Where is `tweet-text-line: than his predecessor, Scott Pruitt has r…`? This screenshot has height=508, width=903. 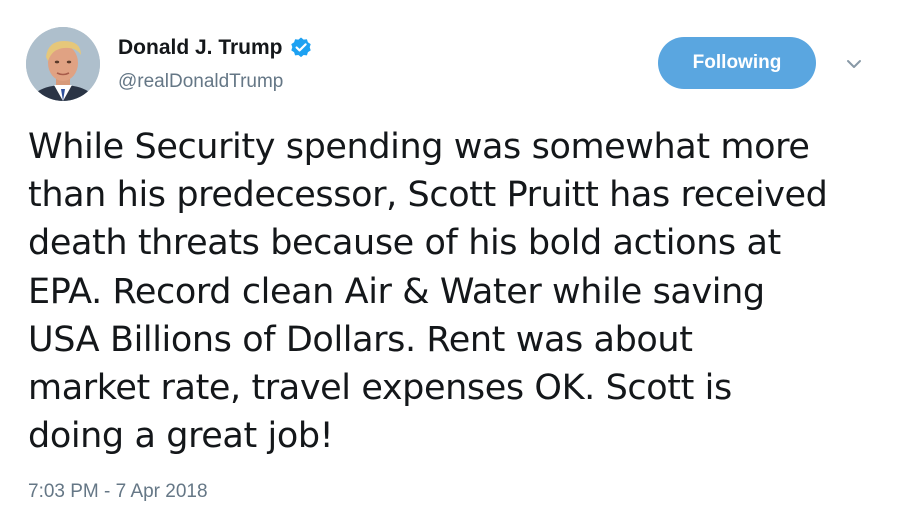 tweet-text-line: than his predecessor, Scott Pruitt has r… is located at coordinates (428, 195).